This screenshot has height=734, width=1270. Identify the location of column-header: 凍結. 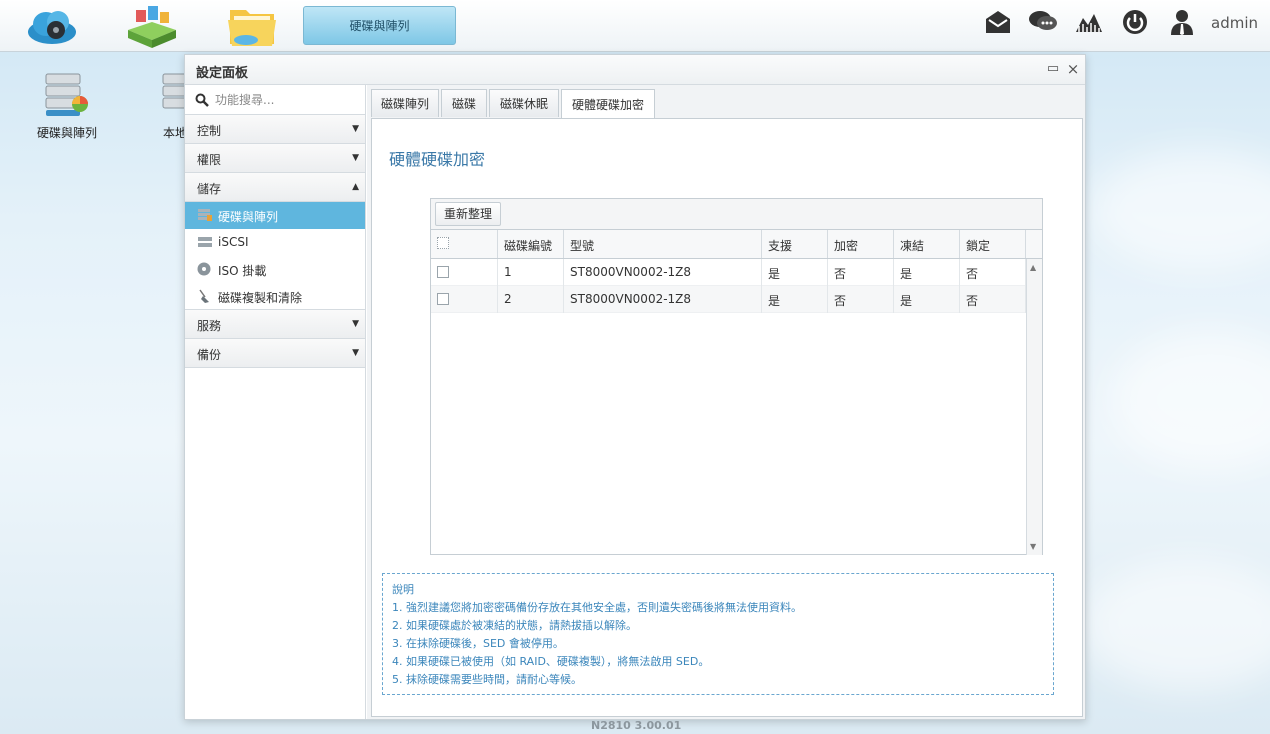
(927, 244).